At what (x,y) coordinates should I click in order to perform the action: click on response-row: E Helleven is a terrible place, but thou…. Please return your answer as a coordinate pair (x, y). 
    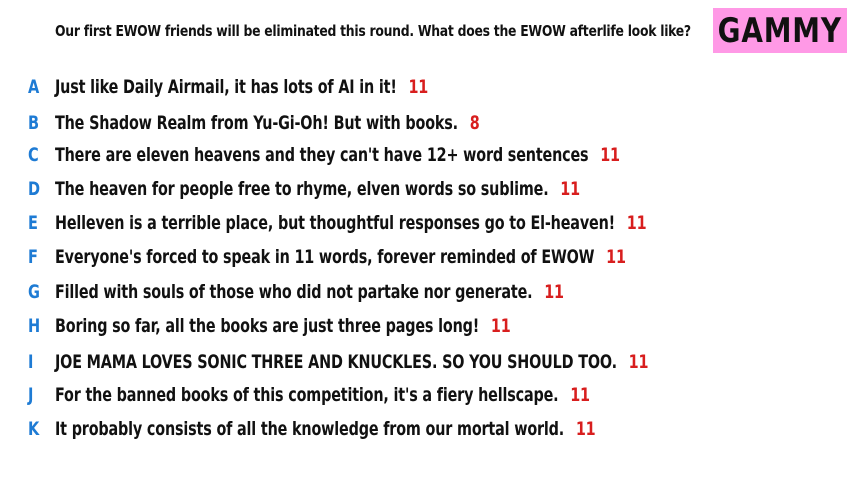
    Looking at the image, I should click on (426, 223).